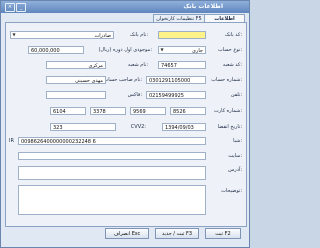 This screenshot has height=248, width=320. I want to click on code-label: کد بانک:, so click(233, 35).